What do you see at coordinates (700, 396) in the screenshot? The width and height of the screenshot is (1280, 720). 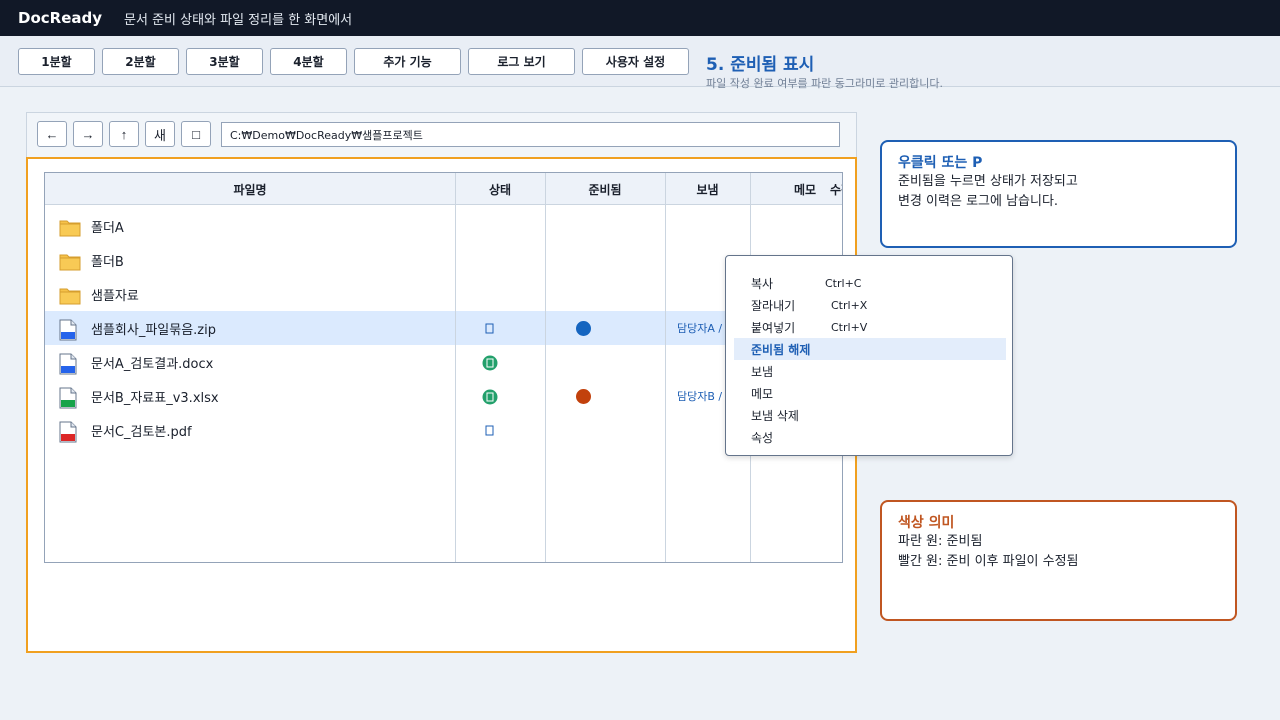 I see `sent-to-label: 담당자B /` at bounding box center [700, 396].